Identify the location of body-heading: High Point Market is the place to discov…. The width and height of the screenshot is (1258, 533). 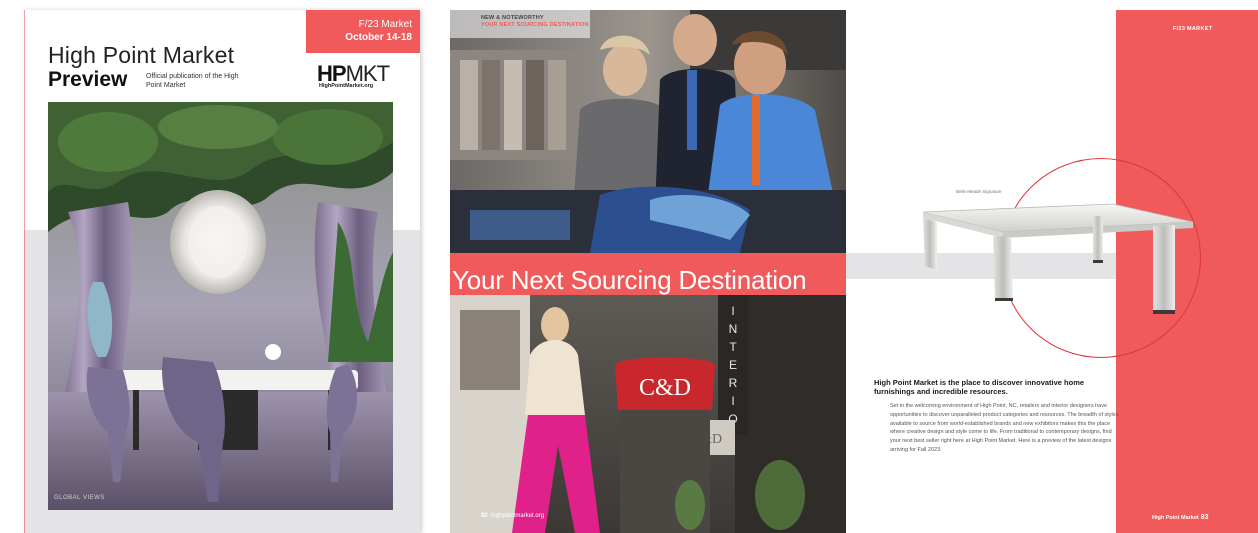
(979, 387).